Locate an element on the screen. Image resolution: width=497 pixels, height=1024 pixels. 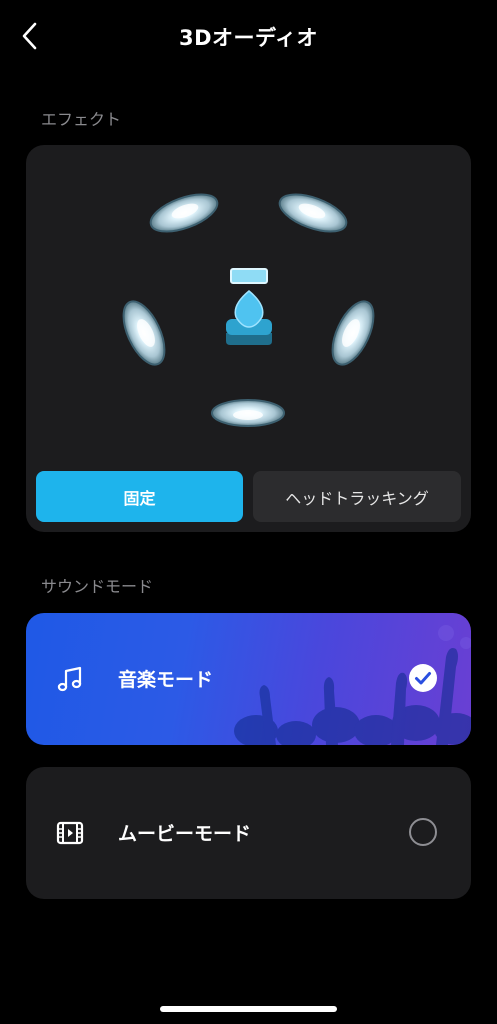
check-circle-icon is located at coordinates (423, 678).